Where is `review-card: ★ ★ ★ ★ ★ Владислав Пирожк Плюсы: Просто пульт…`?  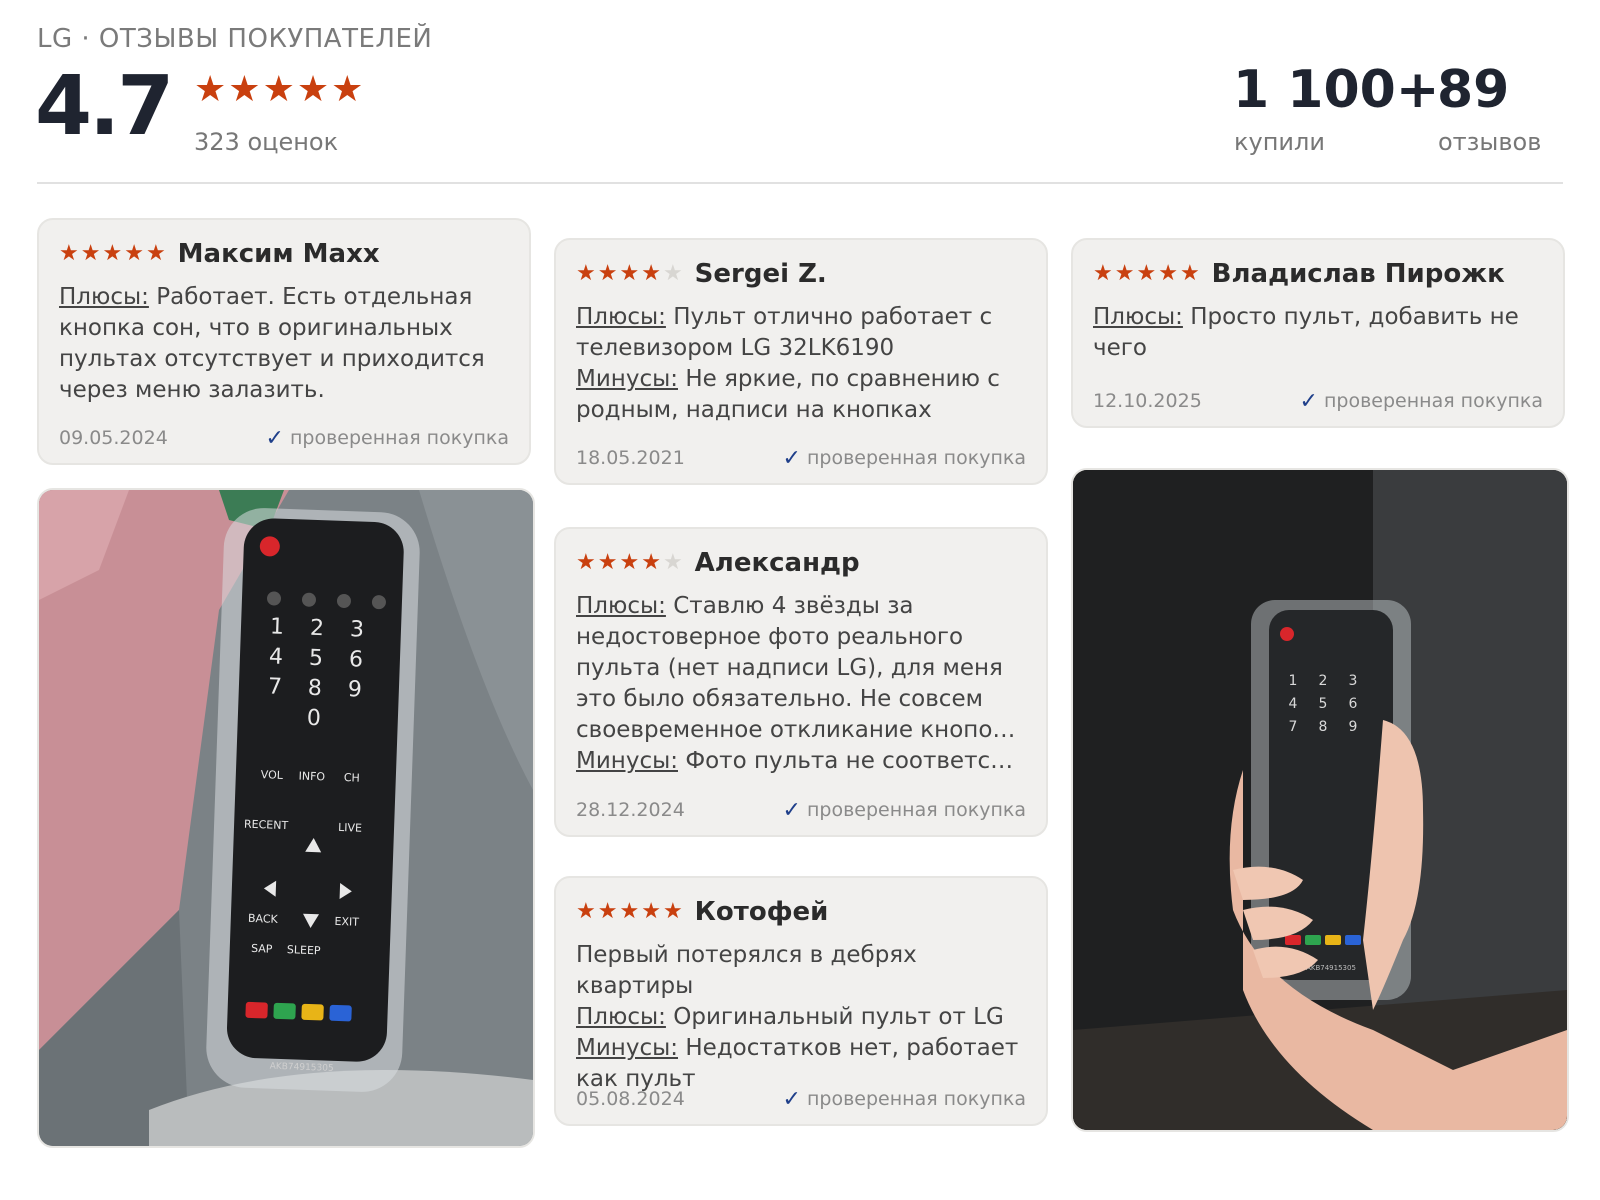 review-card: ★ ★ ★ ★ ★ Владислав Пирожк Плюсы: Просто пульт… is located at coordinates (1318, 333).